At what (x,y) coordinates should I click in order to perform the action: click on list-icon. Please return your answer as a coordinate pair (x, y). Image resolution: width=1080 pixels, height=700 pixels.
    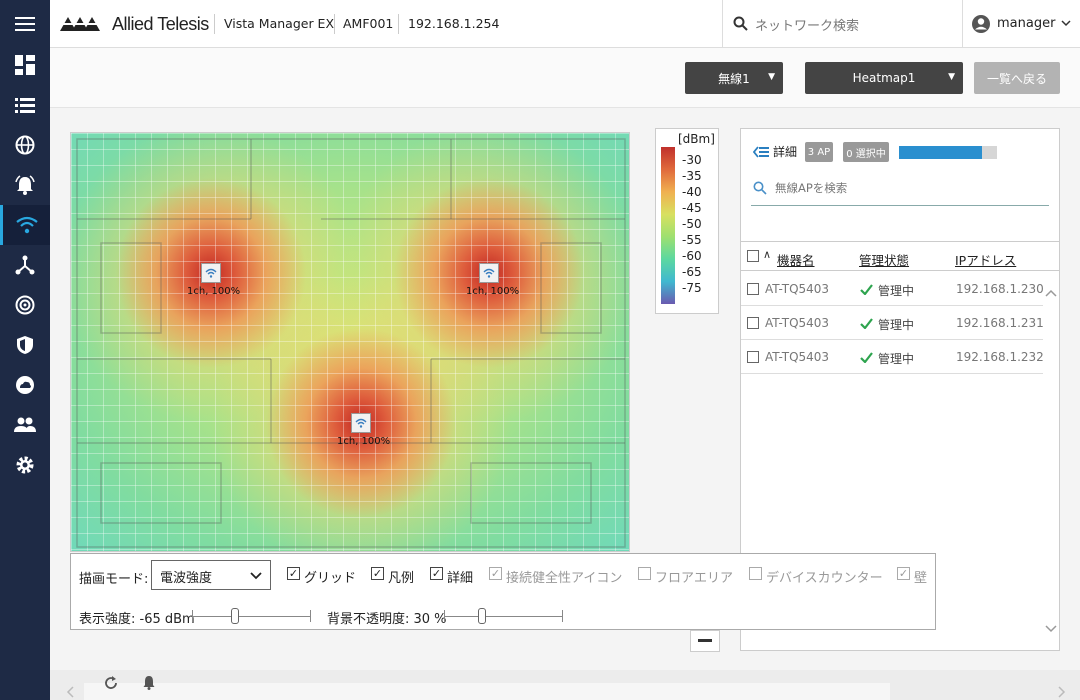
    Looking at the image, I should click on (25, 105).